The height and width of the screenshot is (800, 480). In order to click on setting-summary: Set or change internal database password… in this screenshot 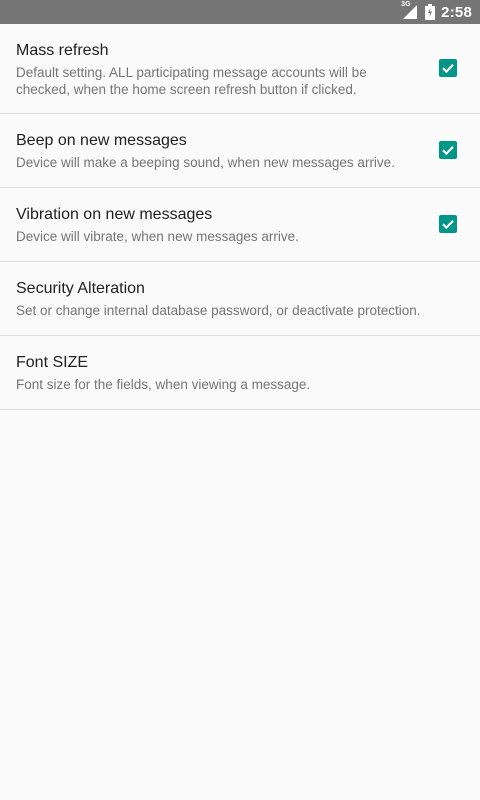, I will do `click(218, 310)`.